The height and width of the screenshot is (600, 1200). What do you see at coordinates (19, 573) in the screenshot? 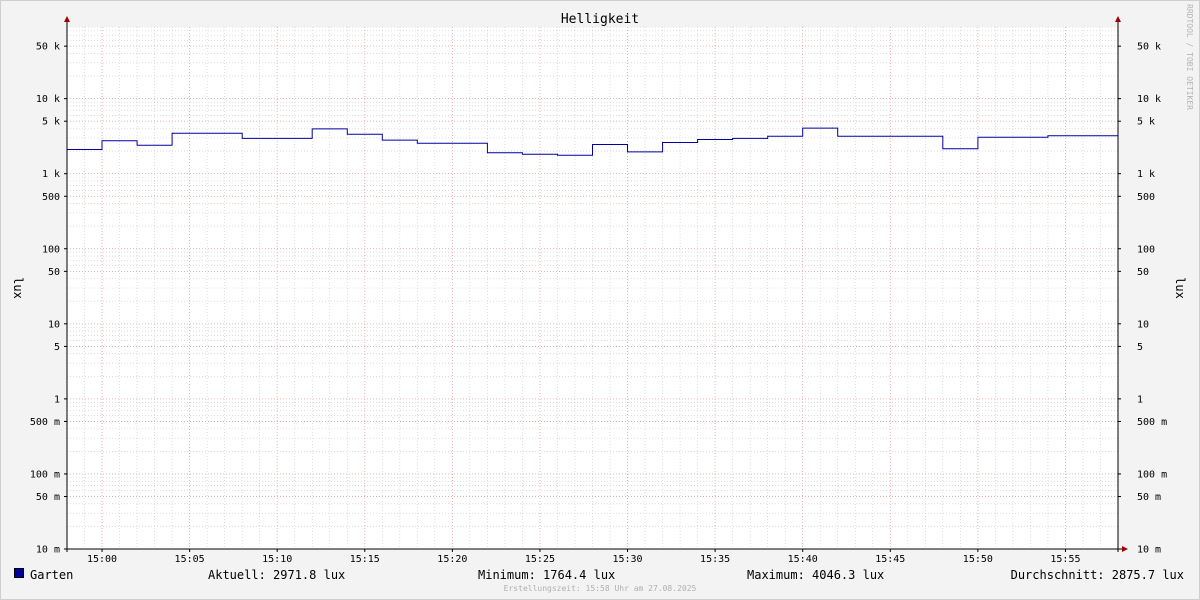
I see `legend-swatch` at bounding box center [19, 573].